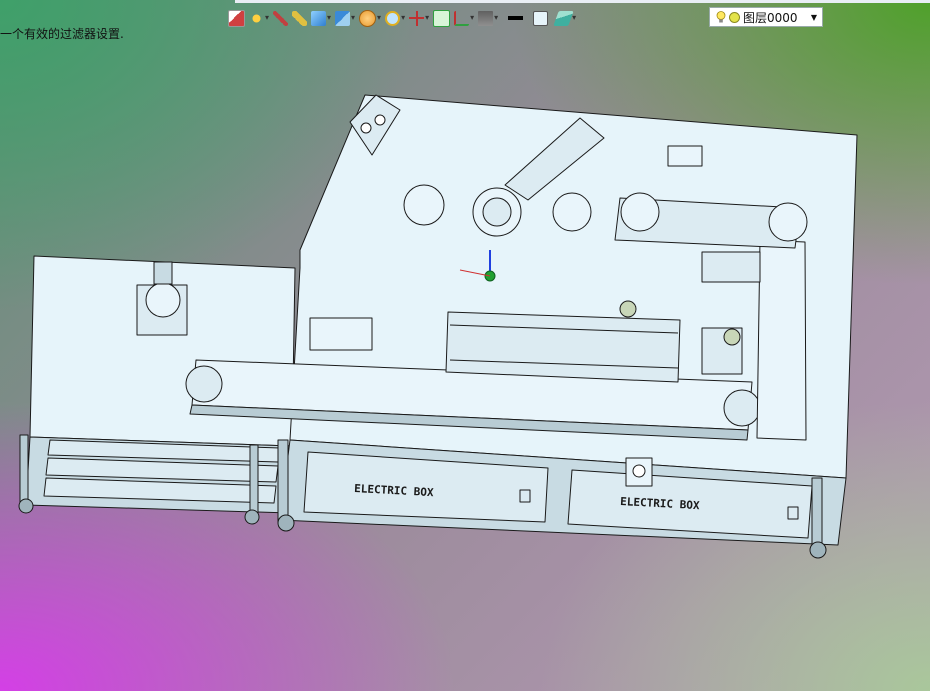 This screenshot has width=930, height=691. I want to click on side-module, so click(731, 267).